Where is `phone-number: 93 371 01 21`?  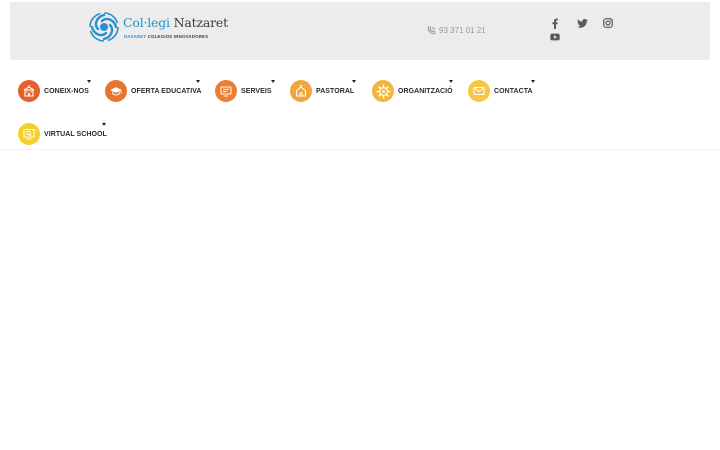 phone-number: 93 371 01 21 is located at coordinates (462, 30).